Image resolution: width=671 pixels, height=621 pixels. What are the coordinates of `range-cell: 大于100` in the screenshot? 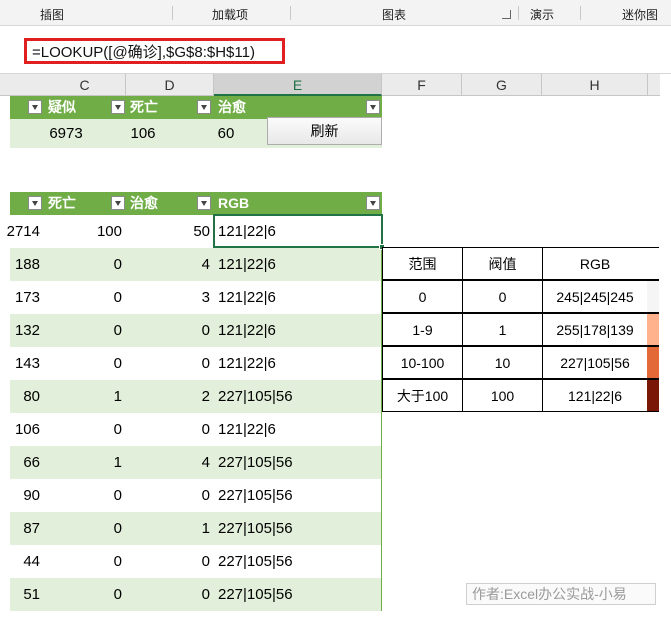 It's located at (422, 395).